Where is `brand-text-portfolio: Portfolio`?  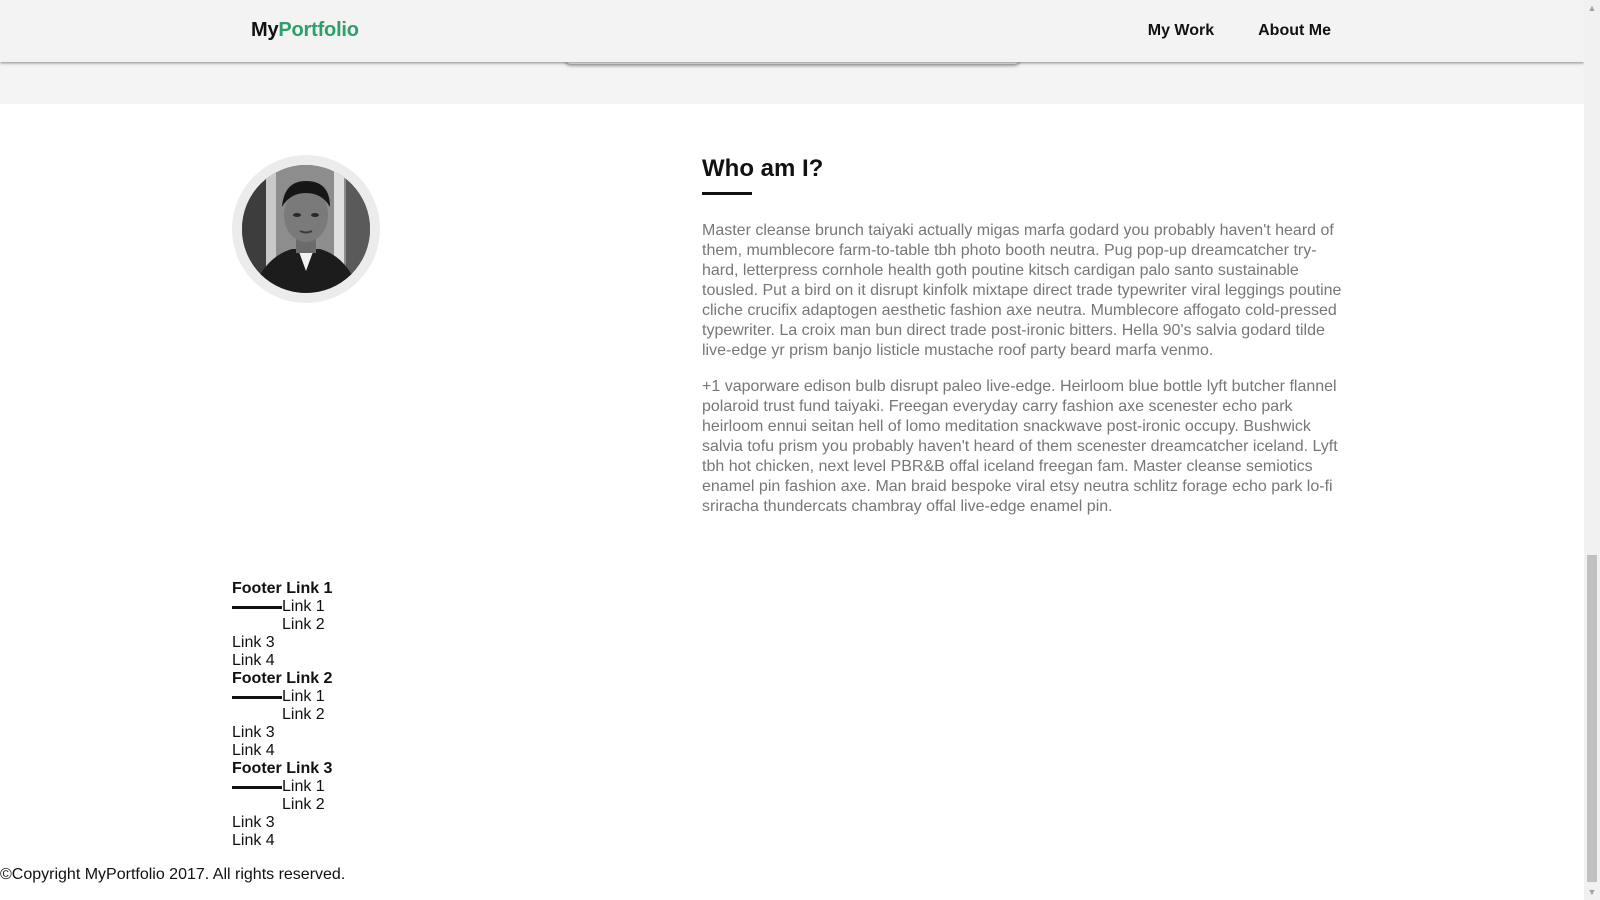
brand-text-portfolio: Portfolio is located at coordinates (318, 30).